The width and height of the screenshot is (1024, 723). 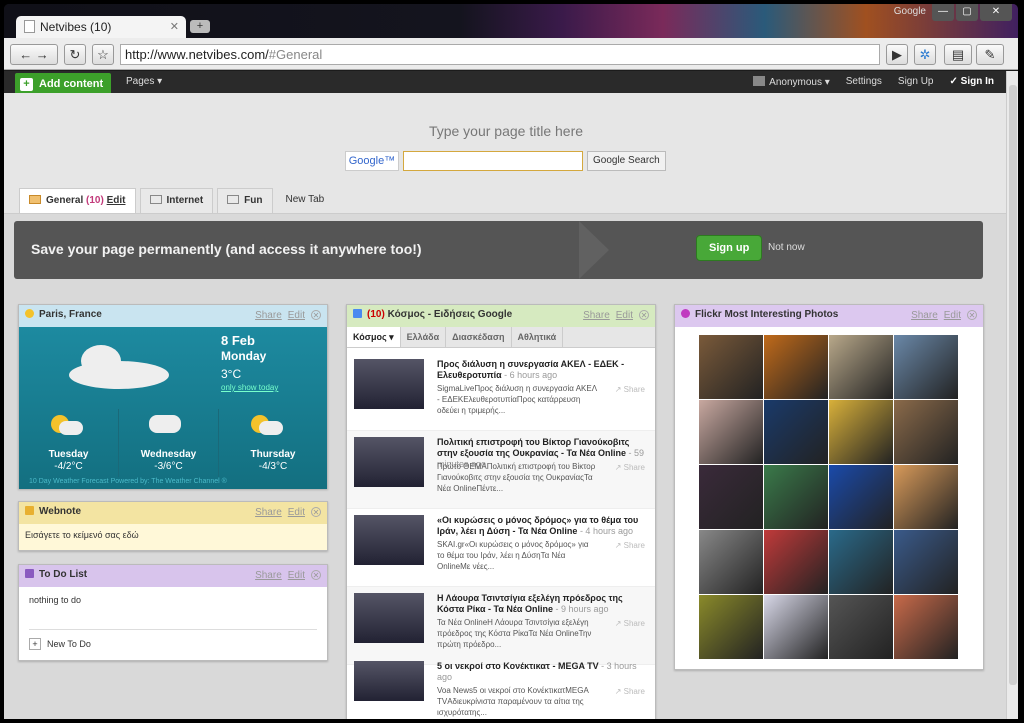 I want to click on tab-fun: Fun, so click(x=245, y=200).